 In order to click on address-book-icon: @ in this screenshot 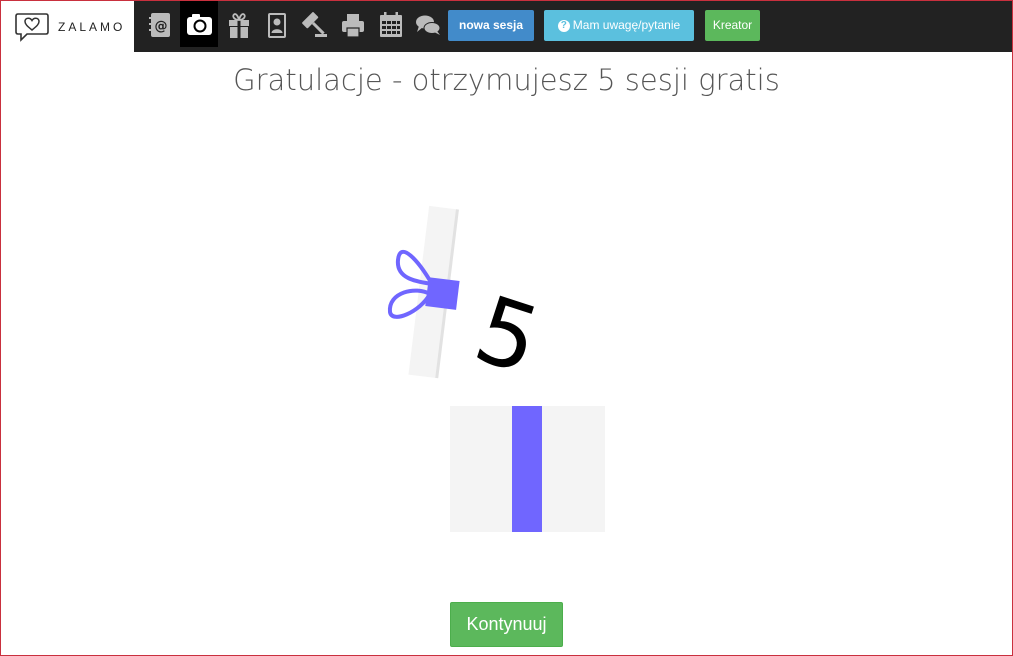, I will do `click(161, 25)`.